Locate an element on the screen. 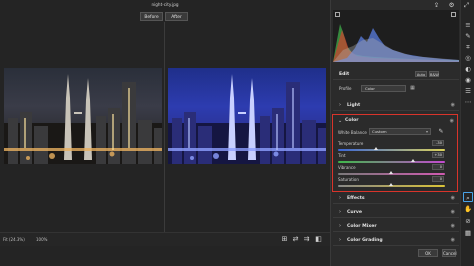  white-balance-row: White Balance Custom ▾ ✎ is located at coordinates (395, 132).